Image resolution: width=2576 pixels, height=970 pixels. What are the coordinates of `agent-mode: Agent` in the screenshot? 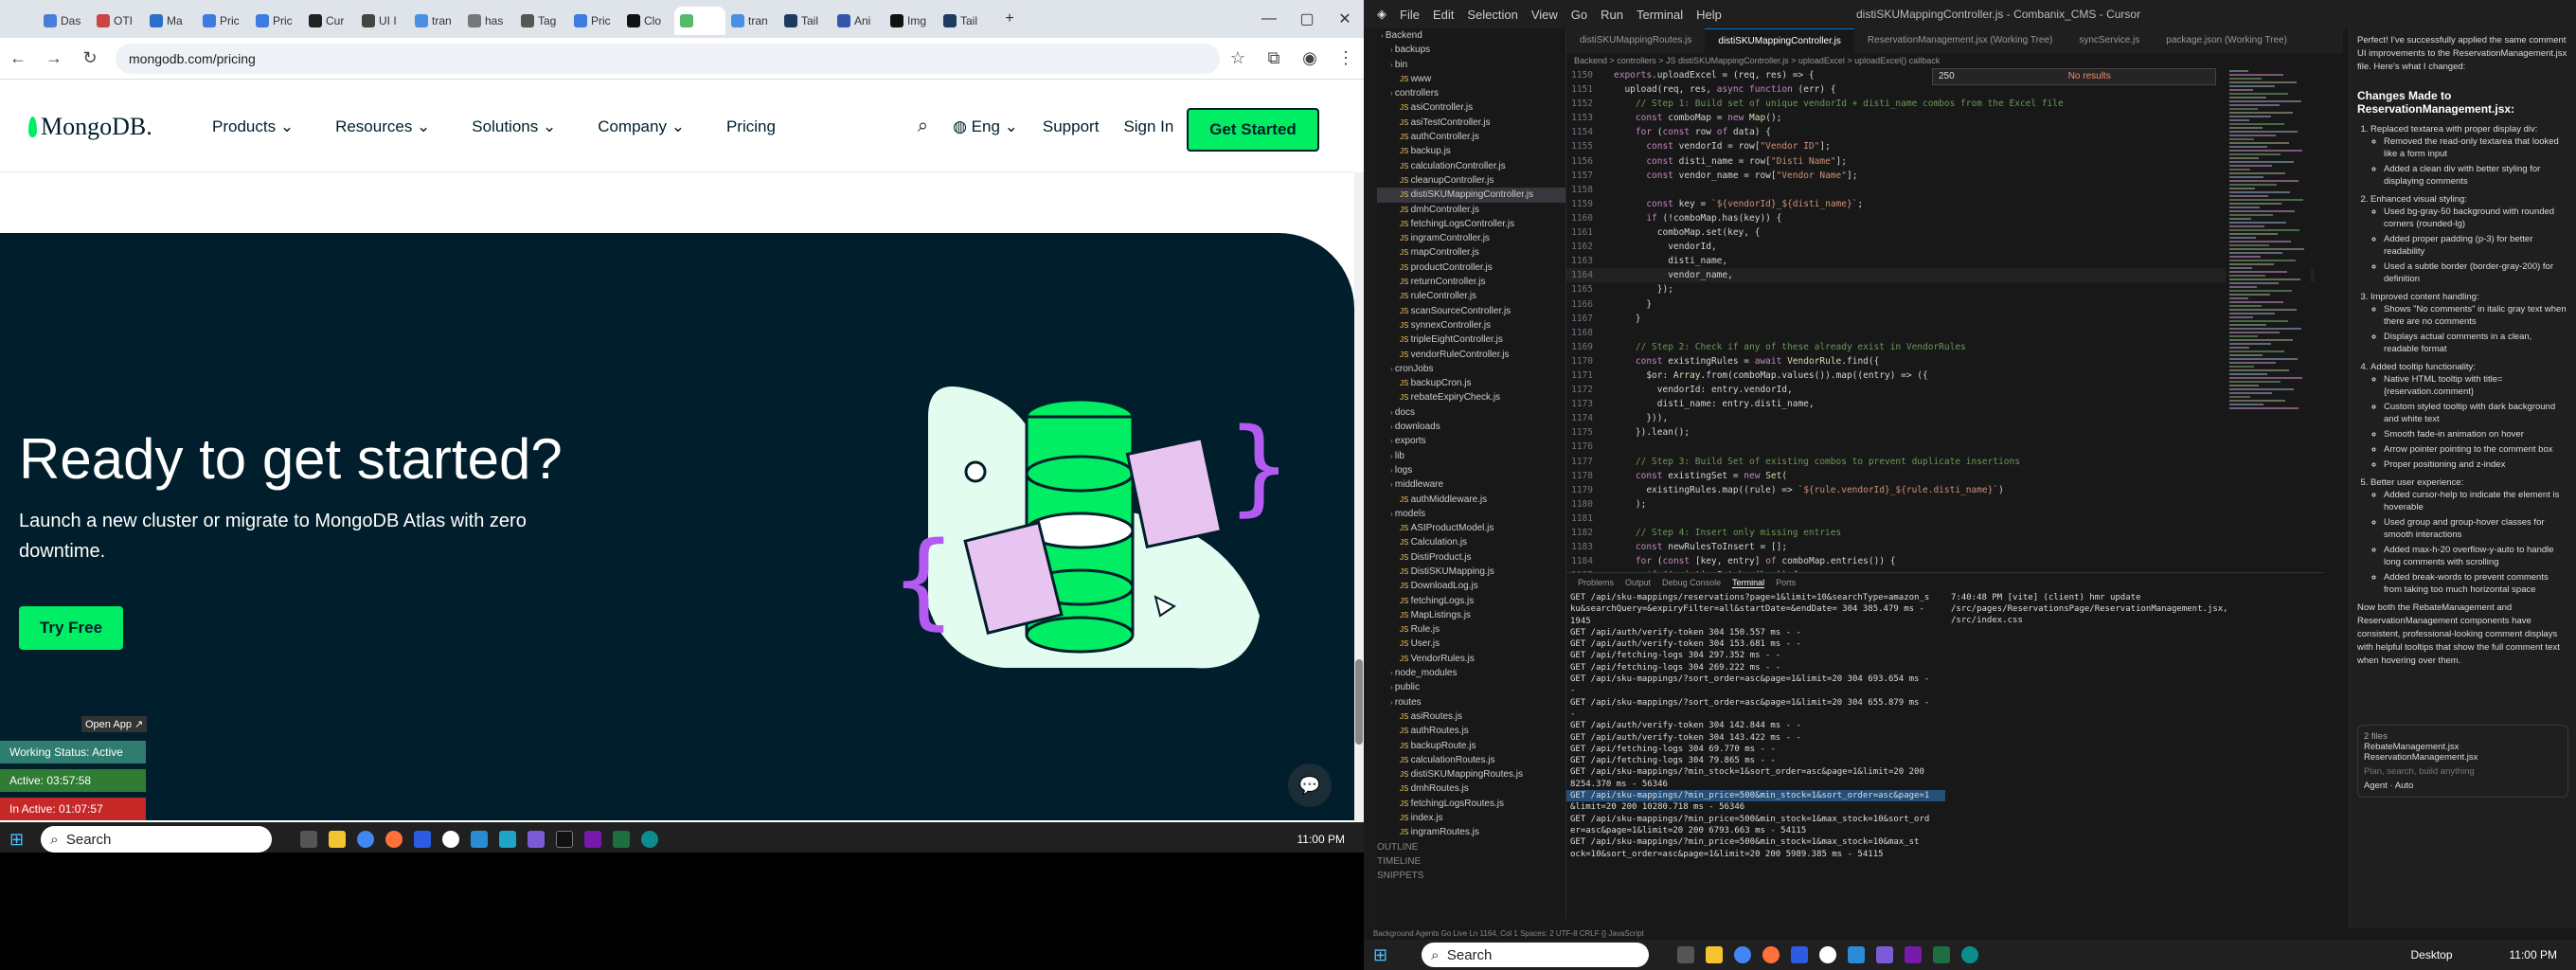 It's located at (2376, 786).